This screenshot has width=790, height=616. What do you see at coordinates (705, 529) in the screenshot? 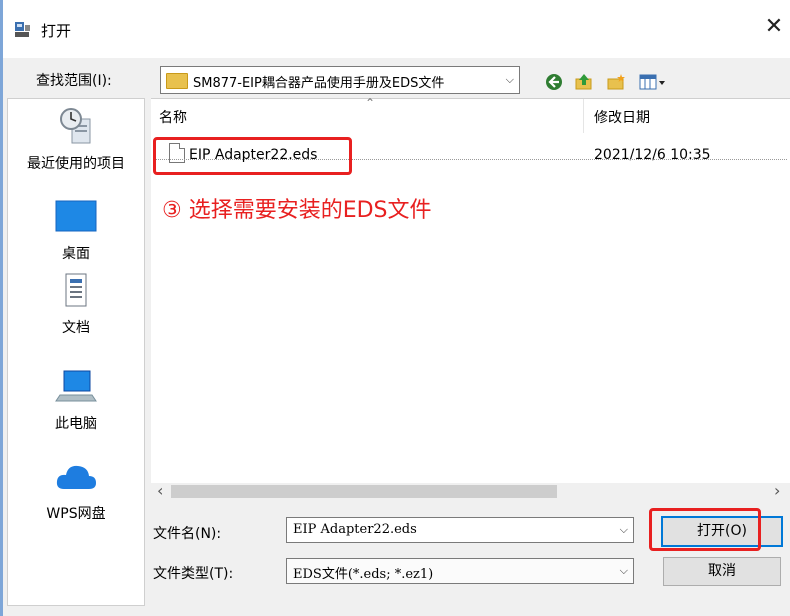
I see `highlight-open-box` at bounding box center [705, 529].